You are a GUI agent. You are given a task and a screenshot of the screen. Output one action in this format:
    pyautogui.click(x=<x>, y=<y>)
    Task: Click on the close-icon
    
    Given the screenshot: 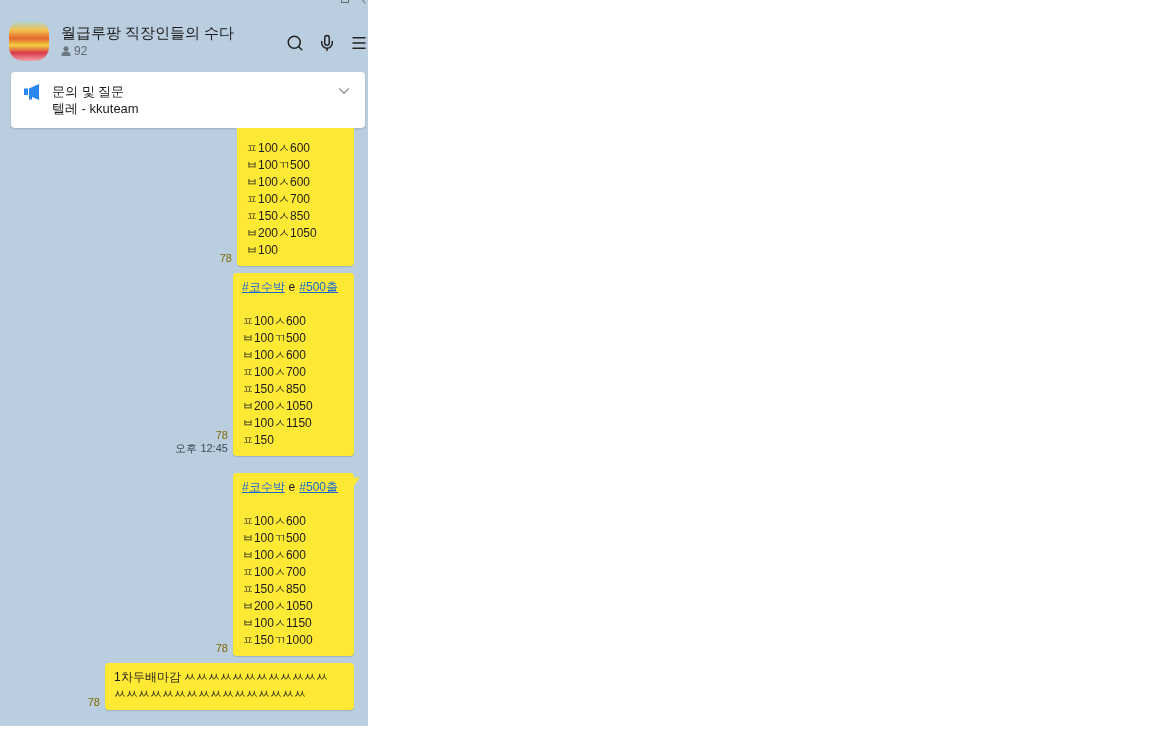 What is the action you would take?
    pyautogui.click(x=364, y=2)
    